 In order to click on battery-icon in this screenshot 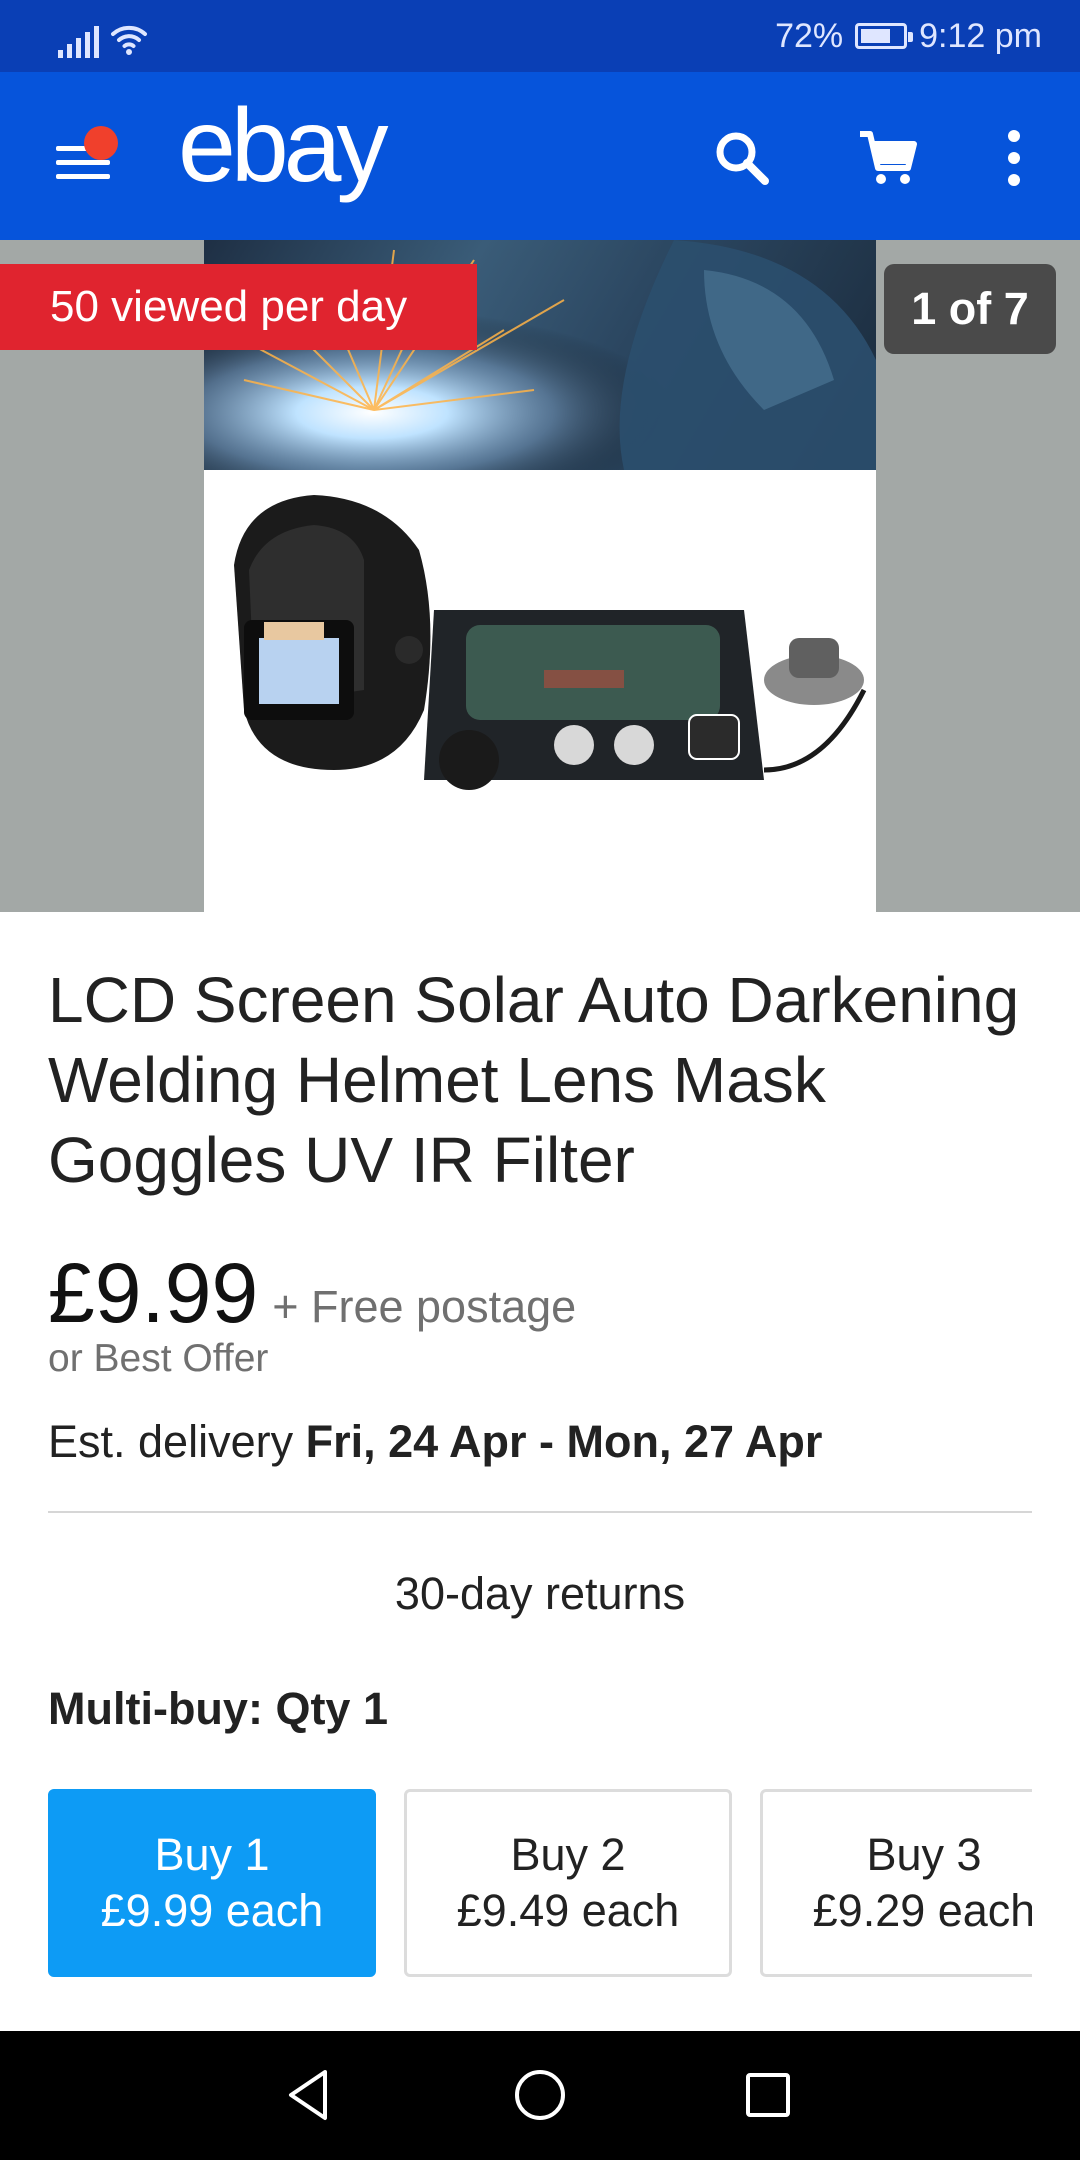, I will do `click(884, 36)`.